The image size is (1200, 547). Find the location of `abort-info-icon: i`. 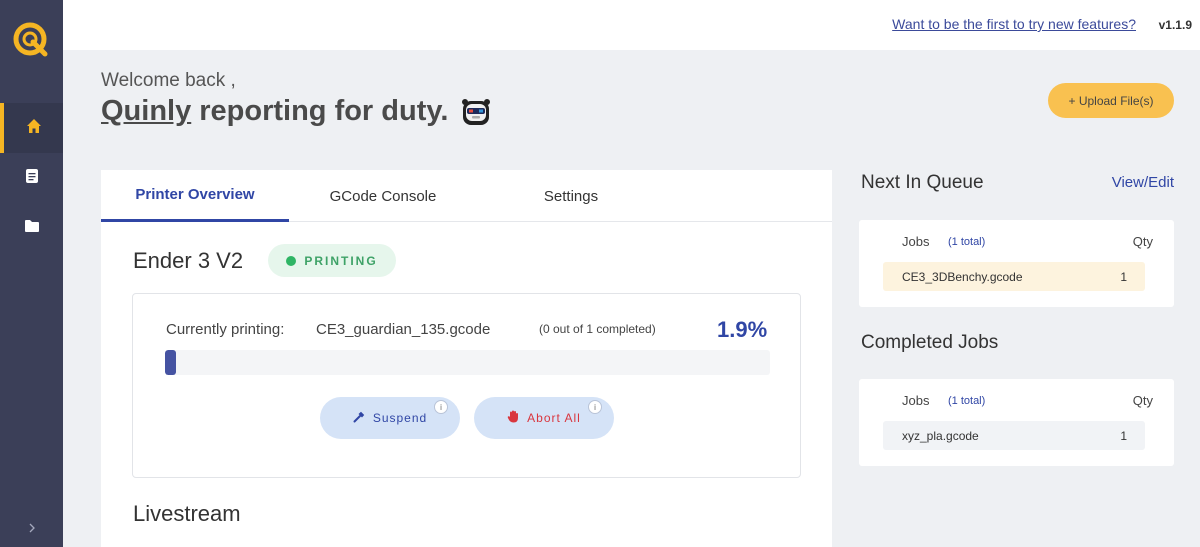

abort-info-icon: i is located at coordinates (595, 407).